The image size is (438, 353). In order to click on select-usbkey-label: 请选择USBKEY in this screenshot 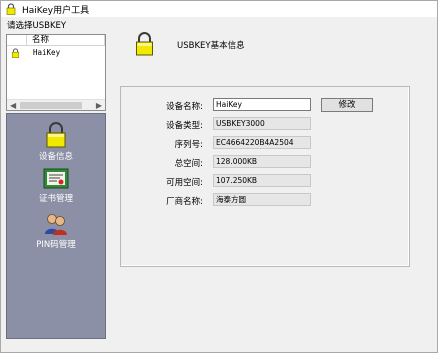, I will do `click(37, 26)`.